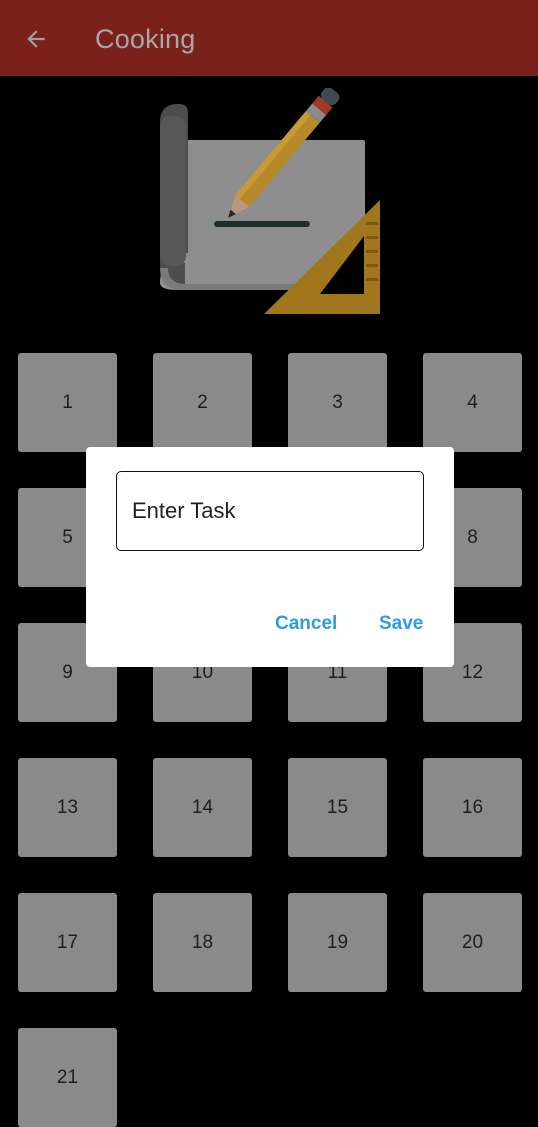 Image resolution: width=538 pixels, height=1127 pixels. Describe the element at coordinates (269, 38) in the screenshot. I see `app-bar: Cooking` at that location.